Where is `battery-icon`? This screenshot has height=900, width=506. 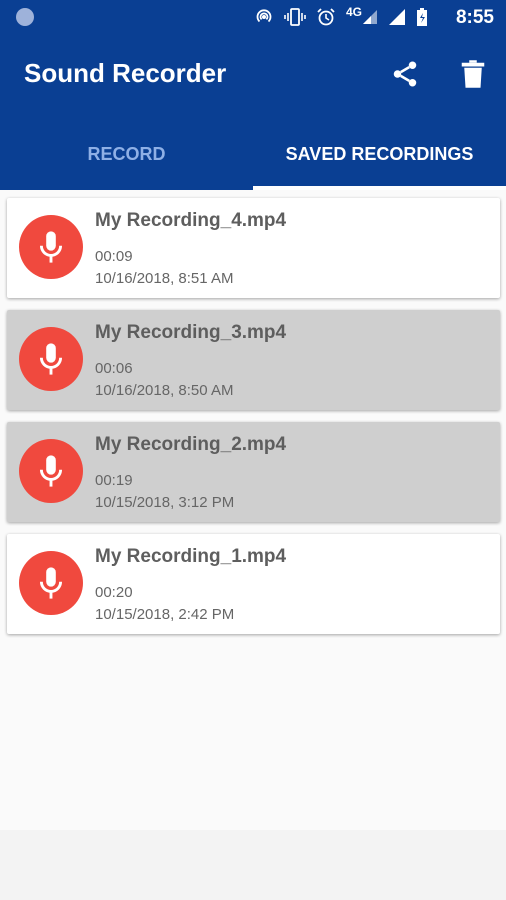
battery-icon is located at coordinates (422, 17).